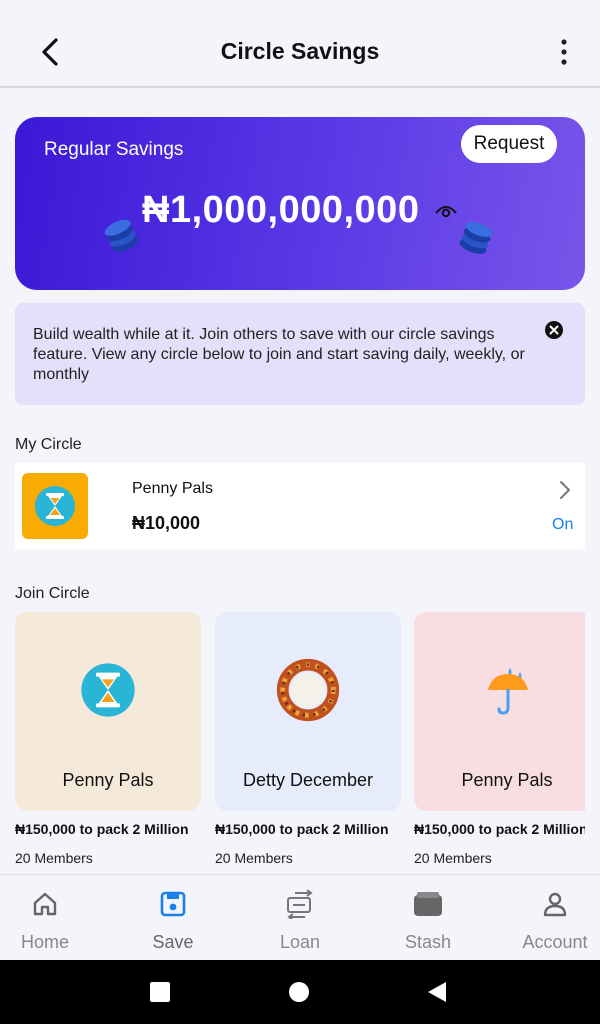  What do you see at coordinates (564, 52) in the screenshot?
I see `more-vertical-icon` at bounding box center [564, 52].